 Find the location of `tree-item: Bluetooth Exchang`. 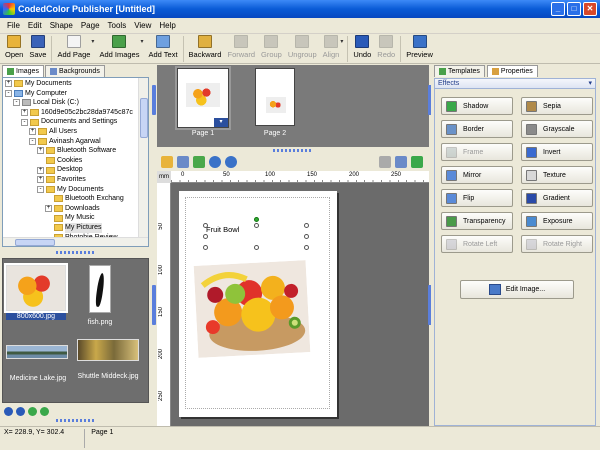

tree-item: Bluetooth Exchang is located at coordinates (75, 199).